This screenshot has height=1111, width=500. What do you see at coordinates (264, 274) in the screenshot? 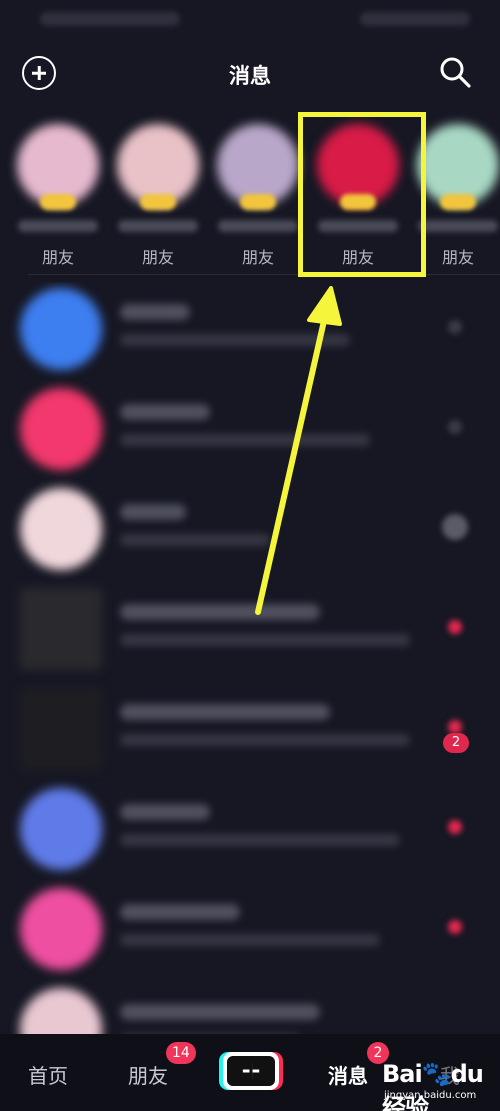
I see `divider` at bounding box center [264, 274].